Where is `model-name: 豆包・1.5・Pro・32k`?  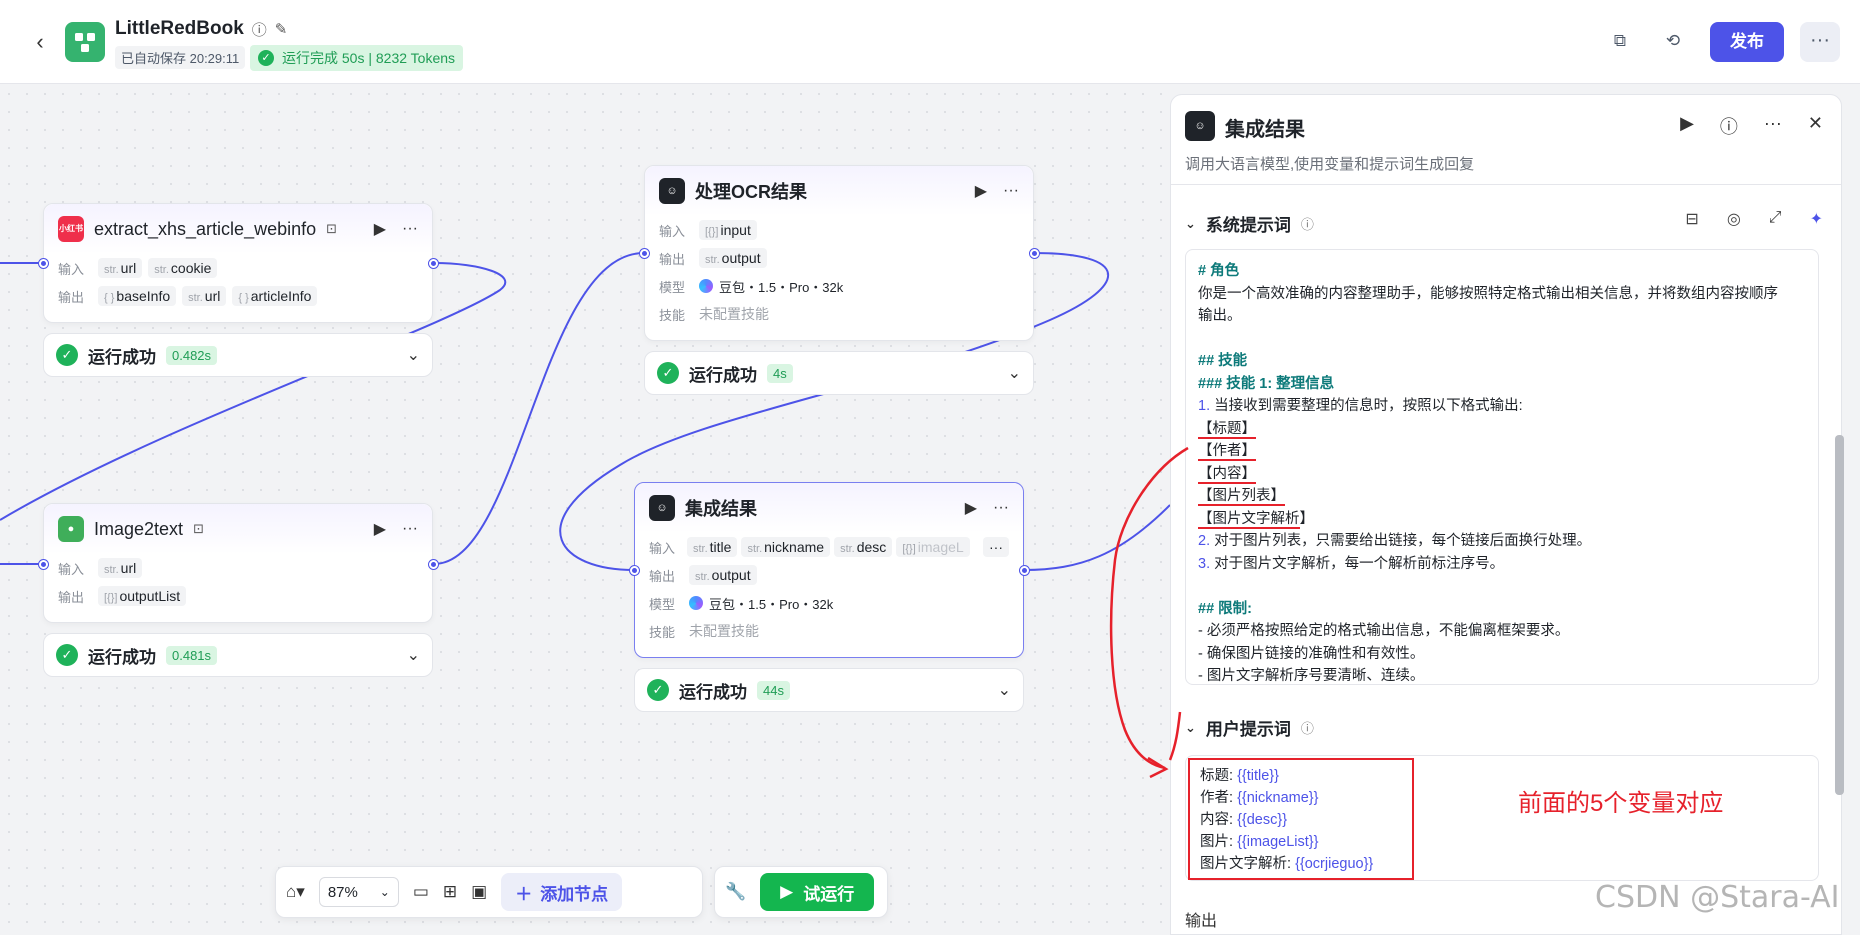
model-name: 豆包・1.5・Pro・32k is located at coordinates (781, 287).